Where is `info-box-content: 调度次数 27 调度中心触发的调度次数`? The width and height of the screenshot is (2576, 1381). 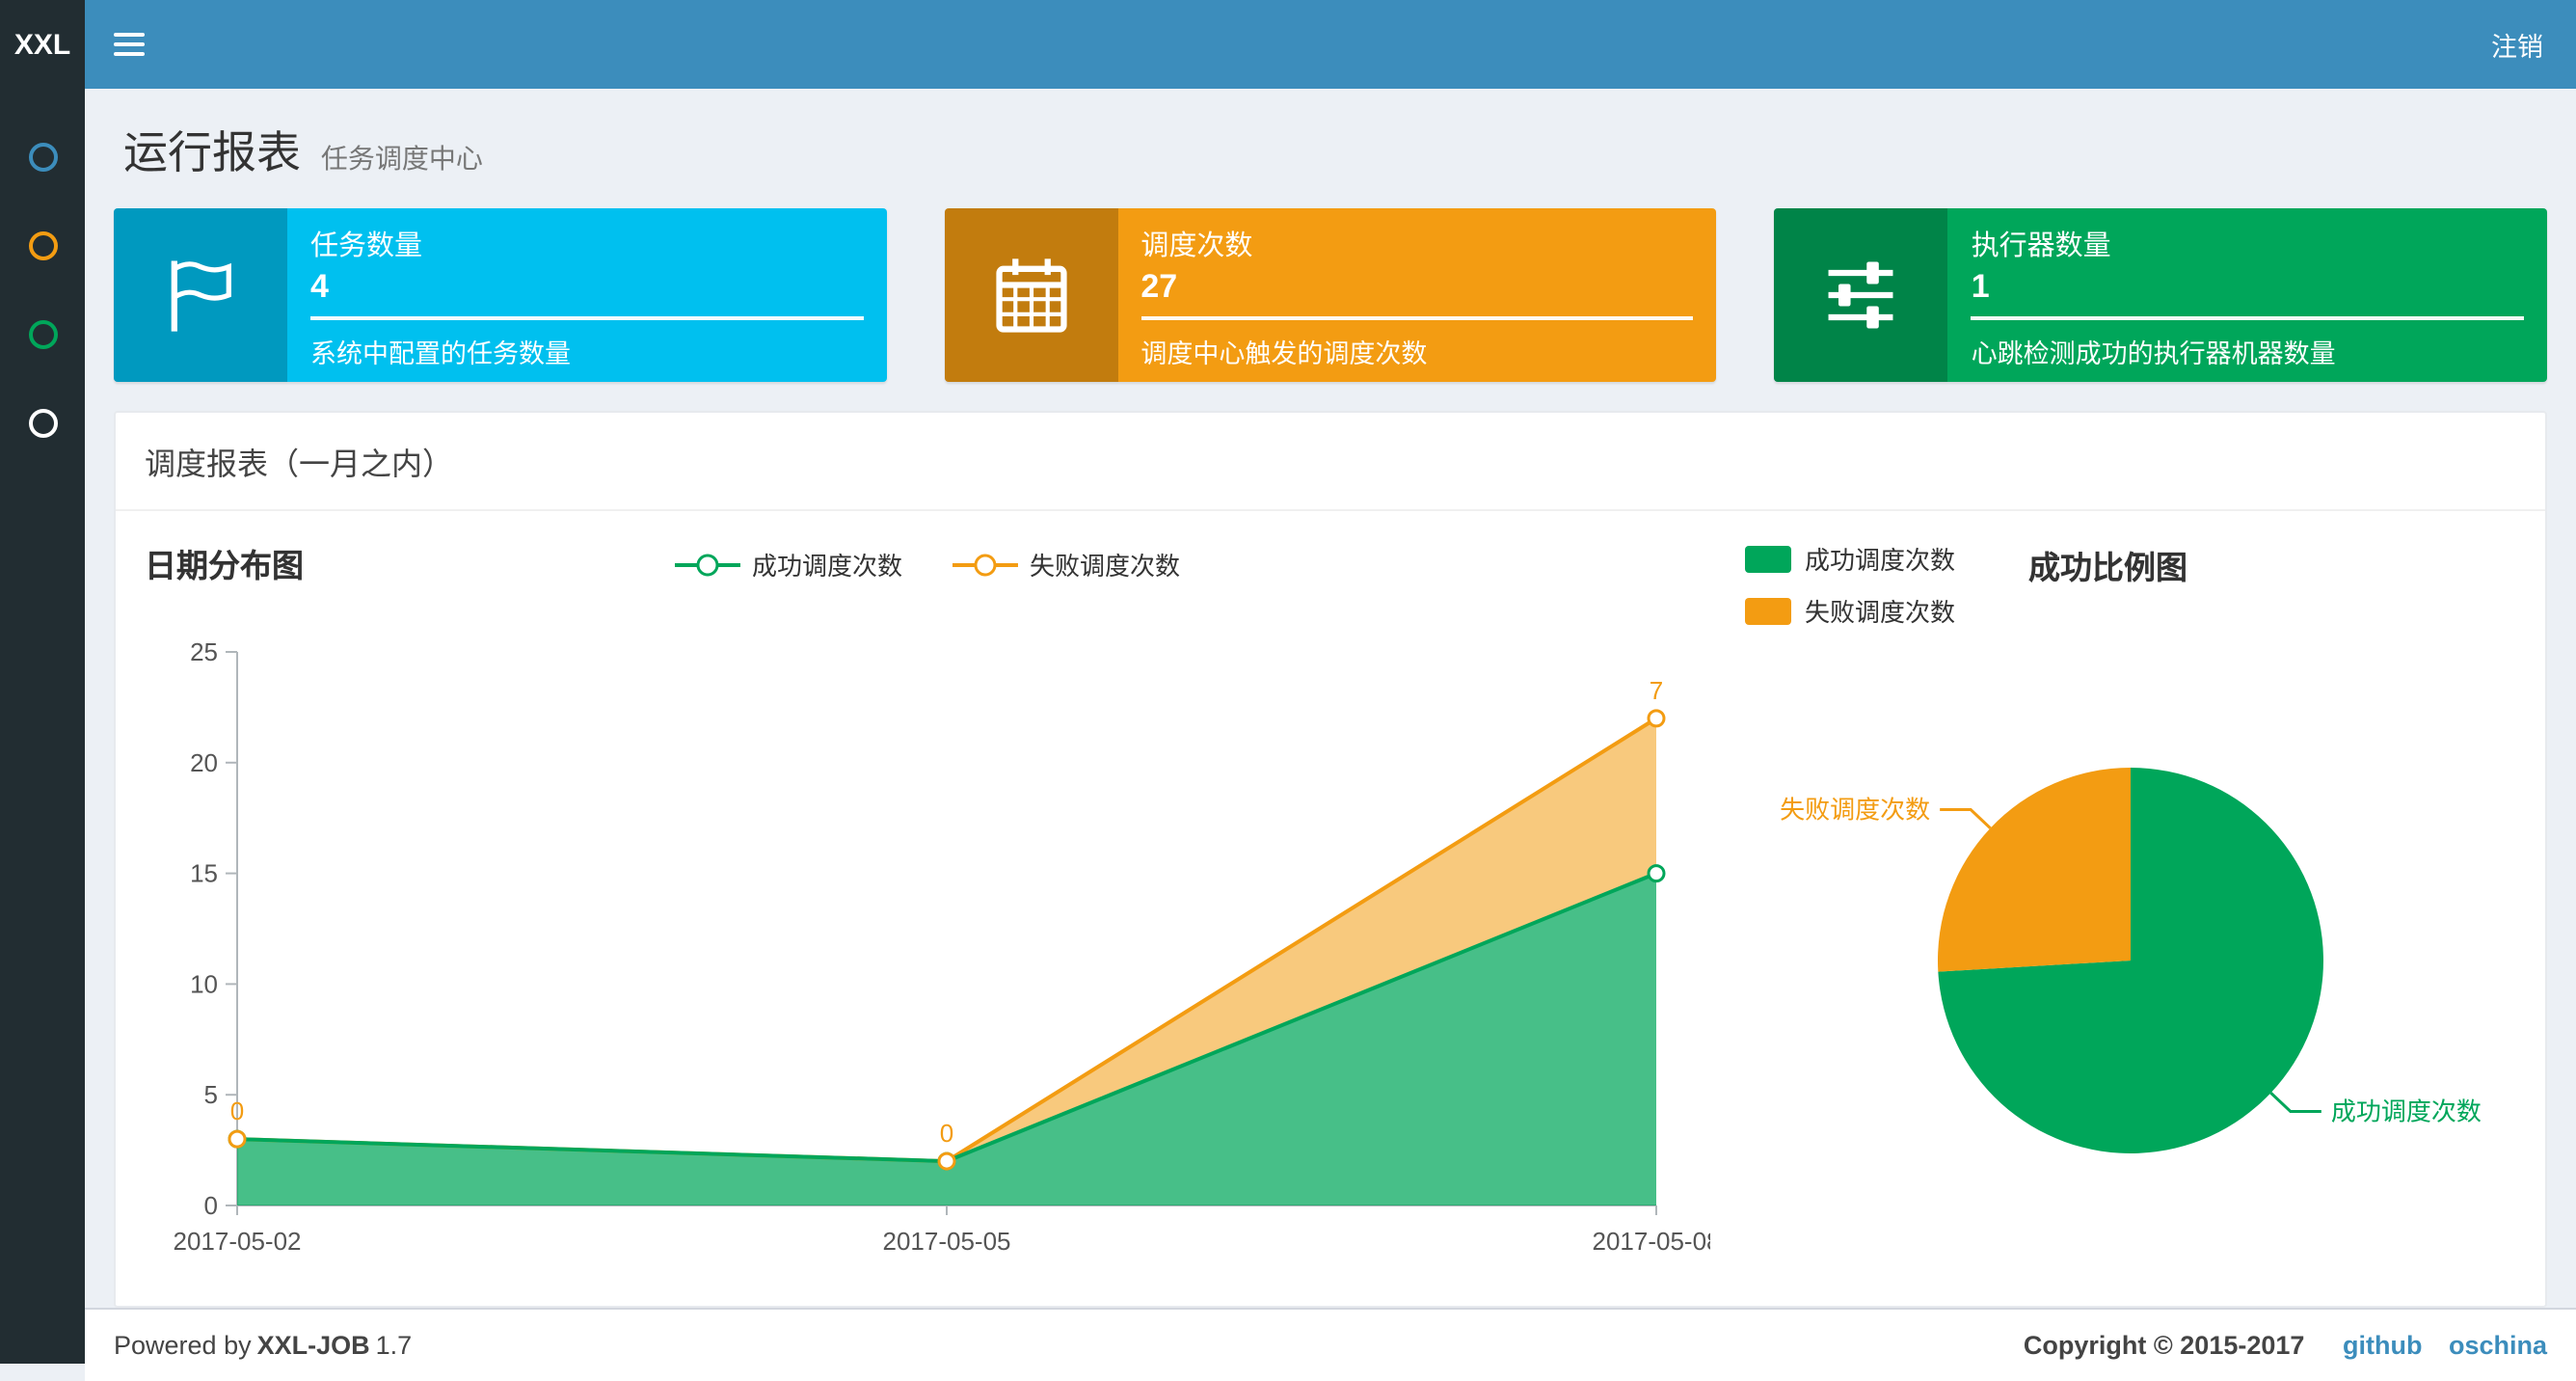 info-box-content: 调度次数 27 调度中心触发的调度次数 is located at coordinates (1416, 295).